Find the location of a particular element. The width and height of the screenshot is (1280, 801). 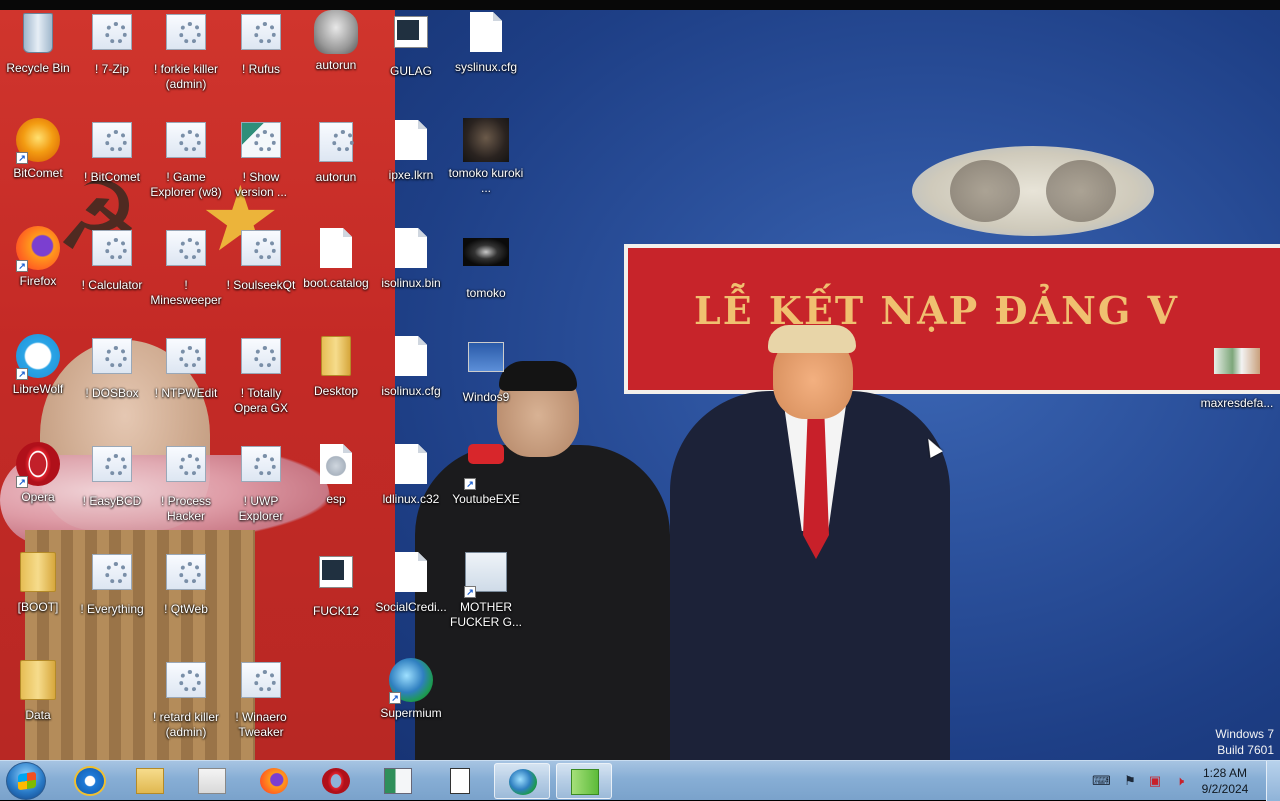

clock-time: 1:28 AM is located at coordinates (1225, 773).